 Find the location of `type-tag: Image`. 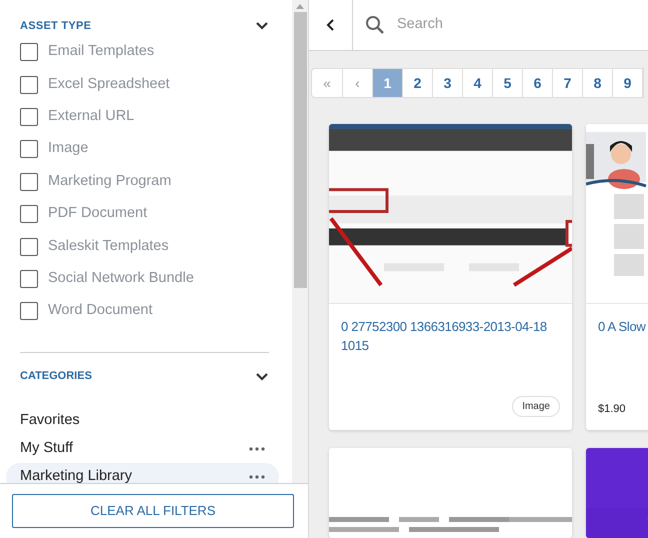

type-tag: Image is located at coordinates (536, 406).